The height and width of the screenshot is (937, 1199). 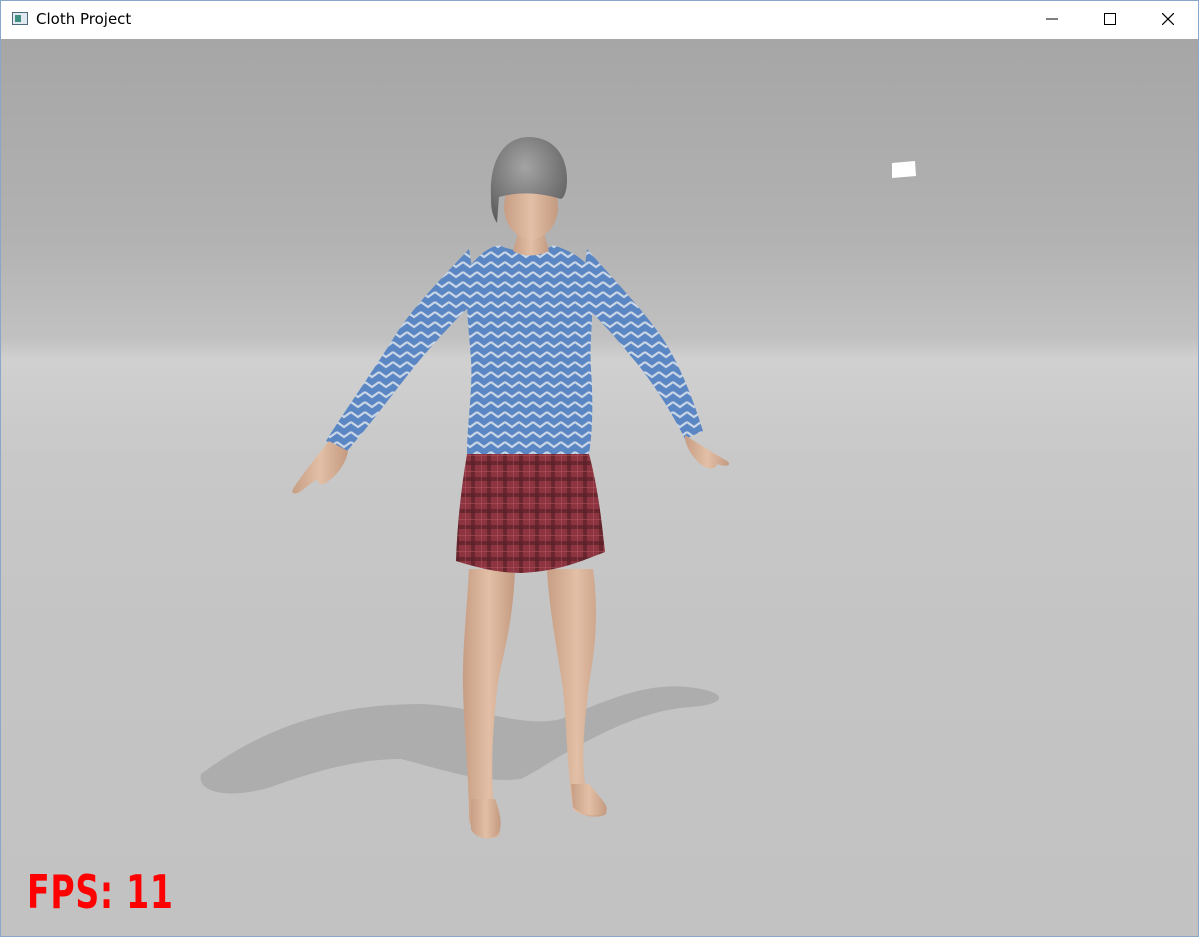 I want to click on title-bar: Cloth Project, so click(x=599, y=19).